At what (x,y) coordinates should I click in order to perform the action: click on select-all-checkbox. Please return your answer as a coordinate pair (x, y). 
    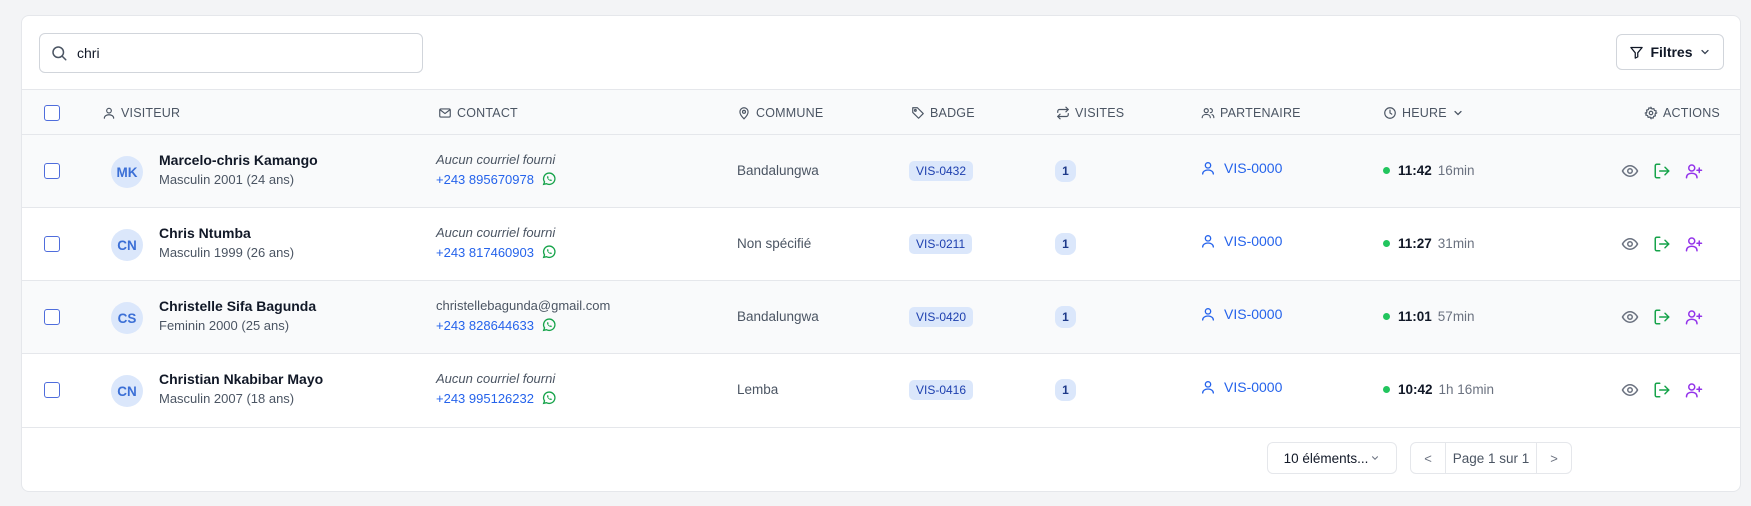
    Looking at the image, I should click on (52, 113).